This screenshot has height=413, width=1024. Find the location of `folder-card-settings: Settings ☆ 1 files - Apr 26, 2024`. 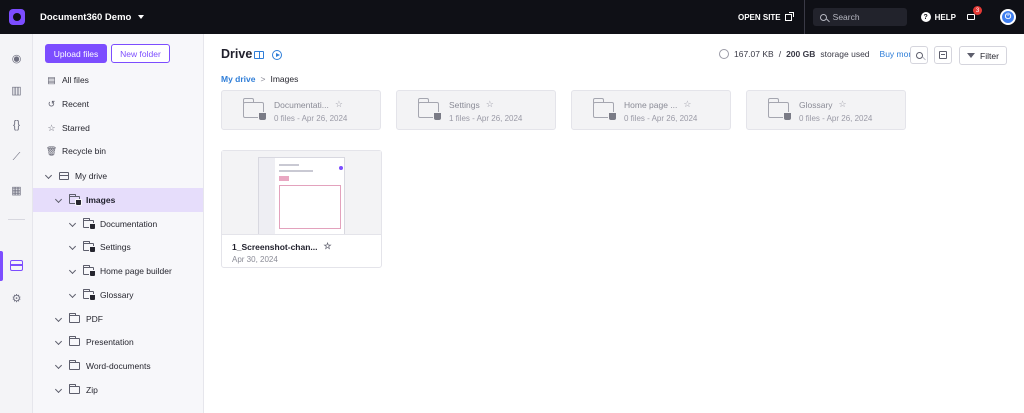

folder-card-settings: Settings ☆ 1 files - Apr 26, 2024 is located at coordinates (476, 110).